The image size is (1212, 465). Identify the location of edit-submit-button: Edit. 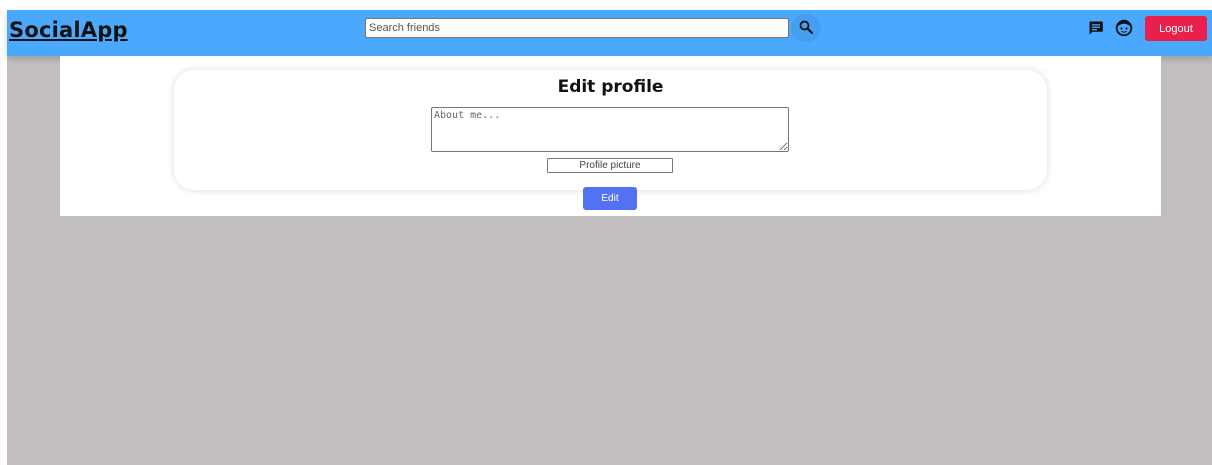
(610, 198).